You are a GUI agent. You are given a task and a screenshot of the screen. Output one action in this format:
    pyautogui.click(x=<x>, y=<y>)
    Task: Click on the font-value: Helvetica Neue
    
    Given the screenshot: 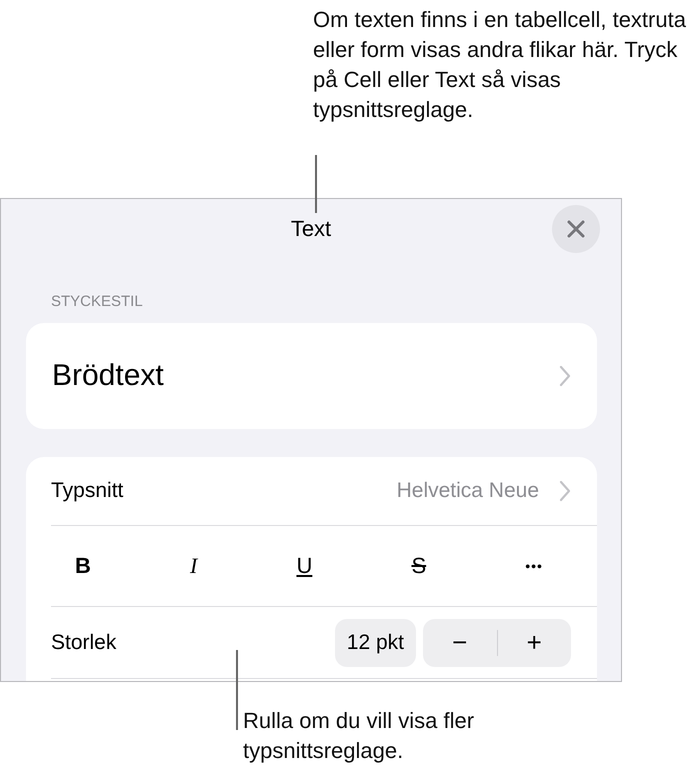 What is the action you would take?
    pyautogui.click(x=467, y=491)
    